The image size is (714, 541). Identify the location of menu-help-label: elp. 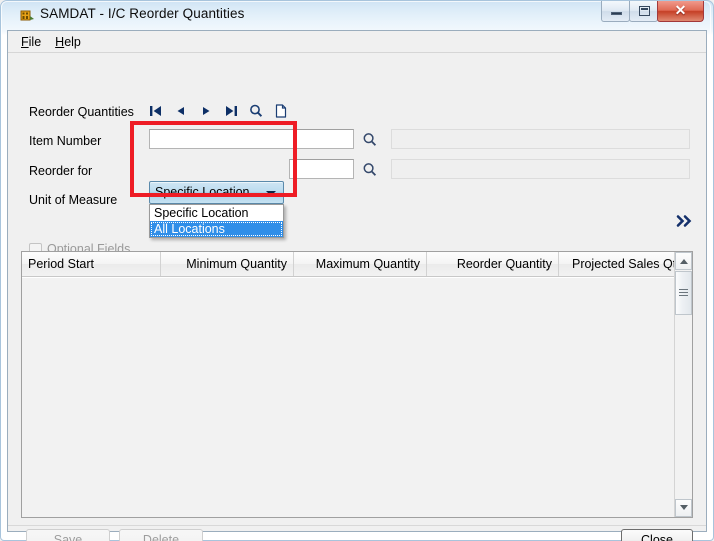
(72, 41).